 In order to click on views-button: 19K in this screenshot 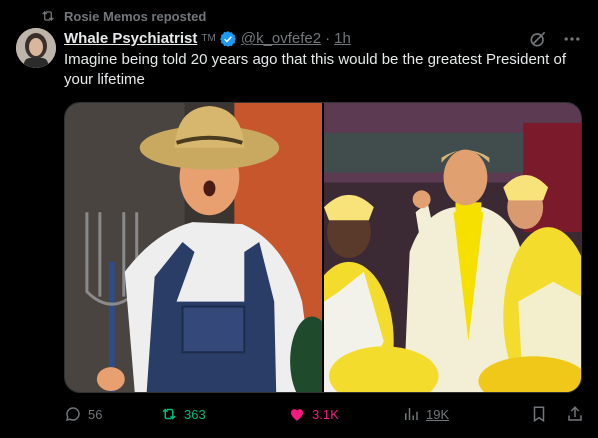, I will do `click(460, 414)`.